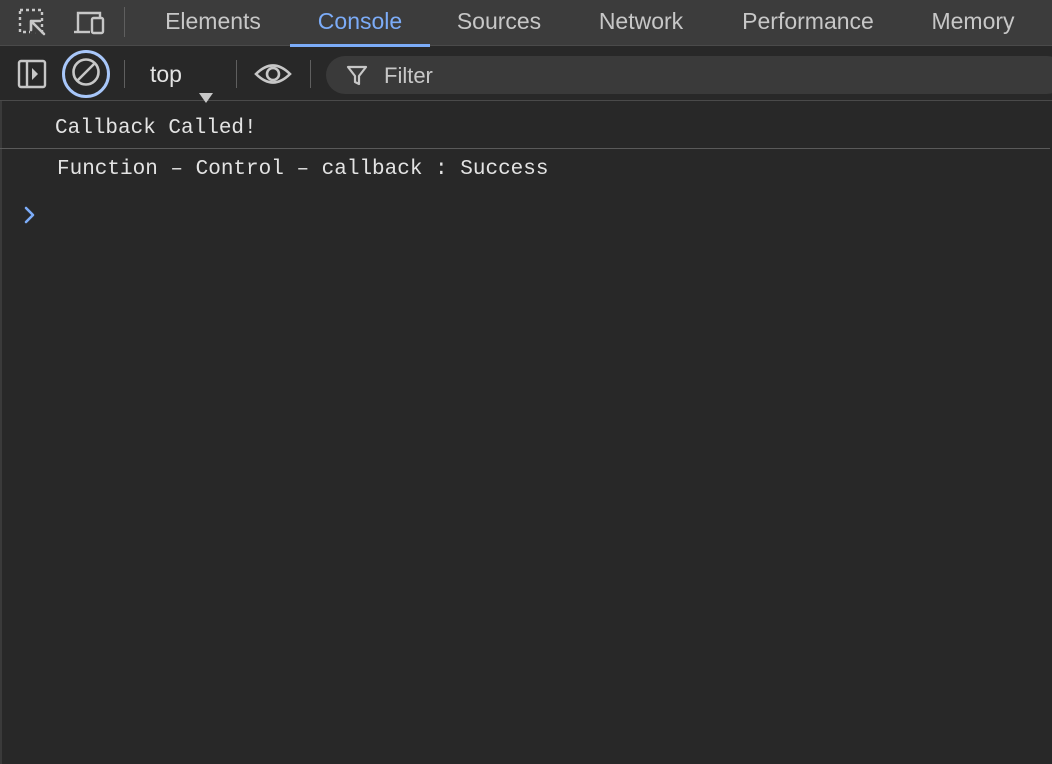 The width and height of the screenshot is (1052, 764). I want to click on clear-console-icon, so click(86, 74).